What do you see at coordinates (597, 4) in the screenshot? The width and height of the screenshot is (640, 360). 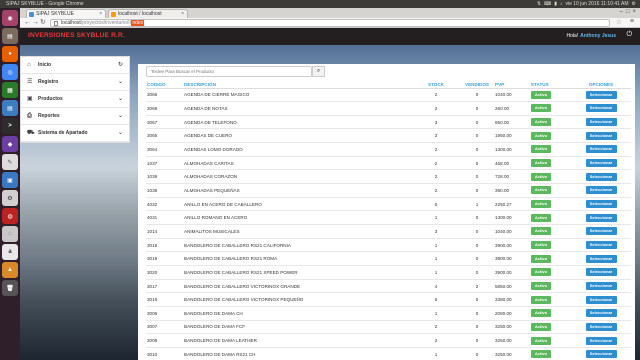 I see `clock: vie 10 jun 2016 11:10:41 AM` at bounding box center [597, 4].